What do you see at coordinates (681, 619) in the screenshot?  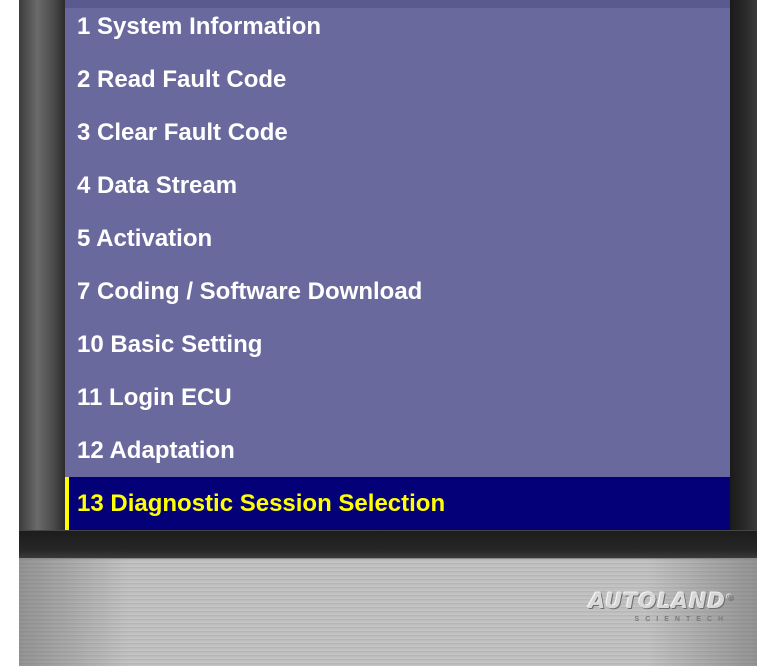 I see `logo-tagline: SCIENTECH` at bounding box center [681, 619].